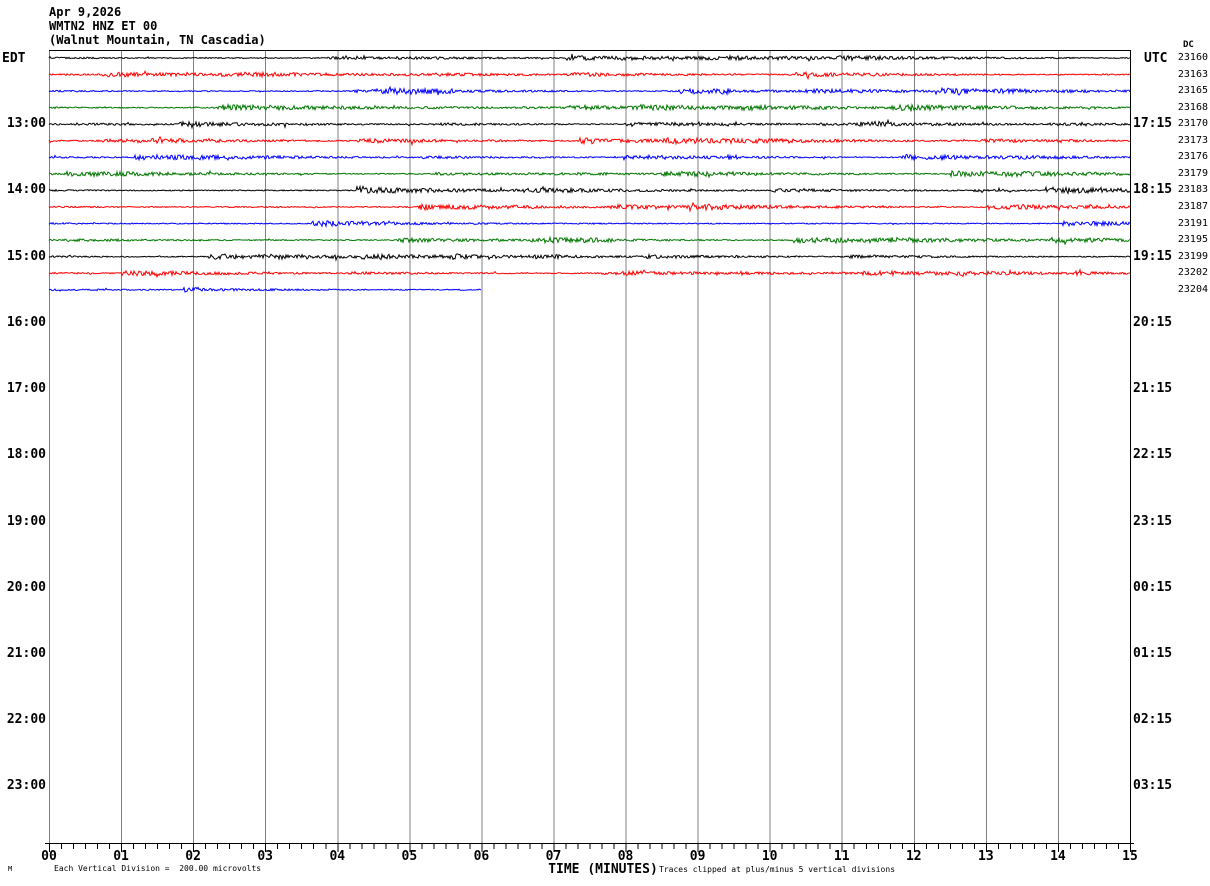 The image size is (1210, 886). I want to click on x-tick-label: 11, so click(841, 856).